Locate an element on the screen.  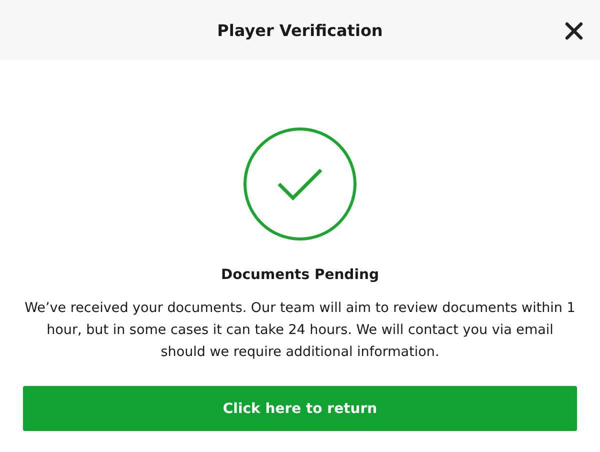
check-circle-icon is located at coordinates (300, 184).